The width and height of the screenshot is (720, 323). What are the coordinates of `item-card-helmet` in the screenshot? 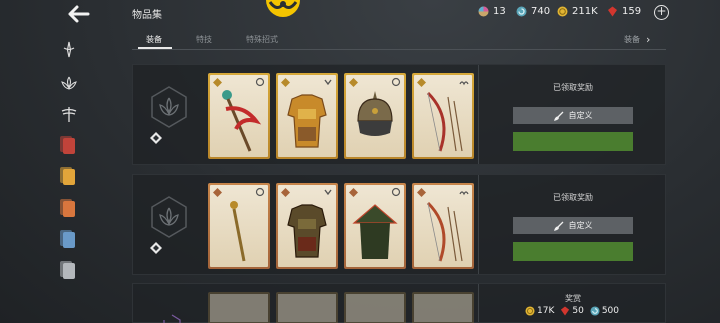 It's located at (375, 116).